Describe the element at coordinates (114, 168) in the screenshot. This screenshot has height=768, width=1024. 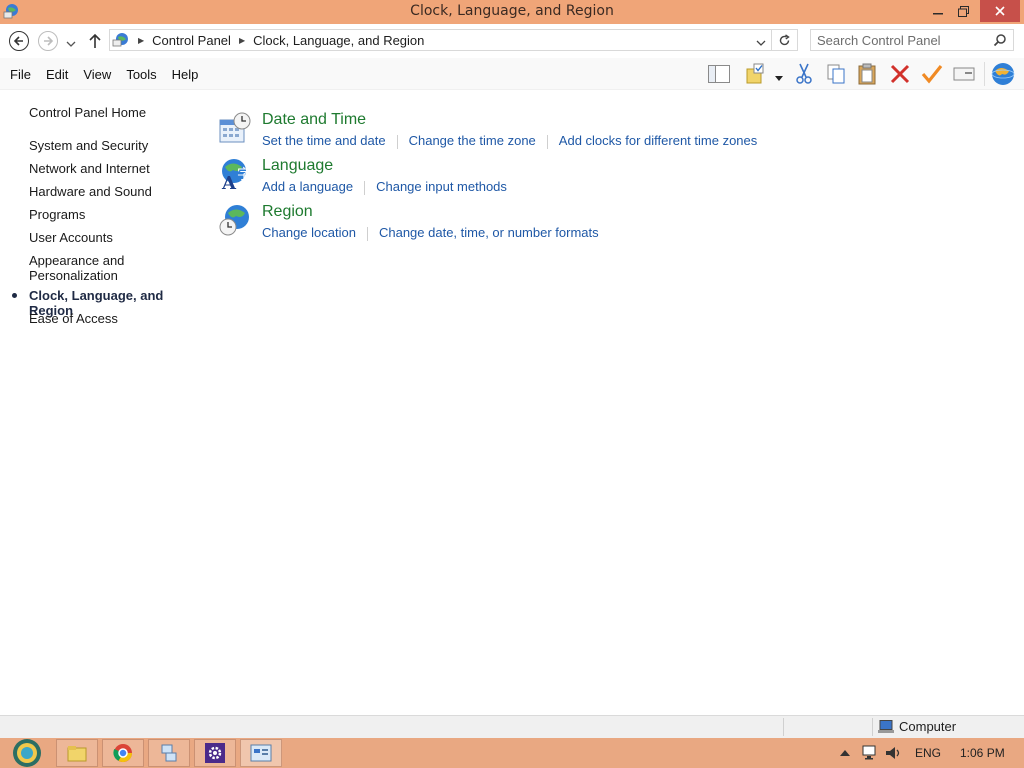
I see `nav-network-and-internet: Network and Internet` at that location.